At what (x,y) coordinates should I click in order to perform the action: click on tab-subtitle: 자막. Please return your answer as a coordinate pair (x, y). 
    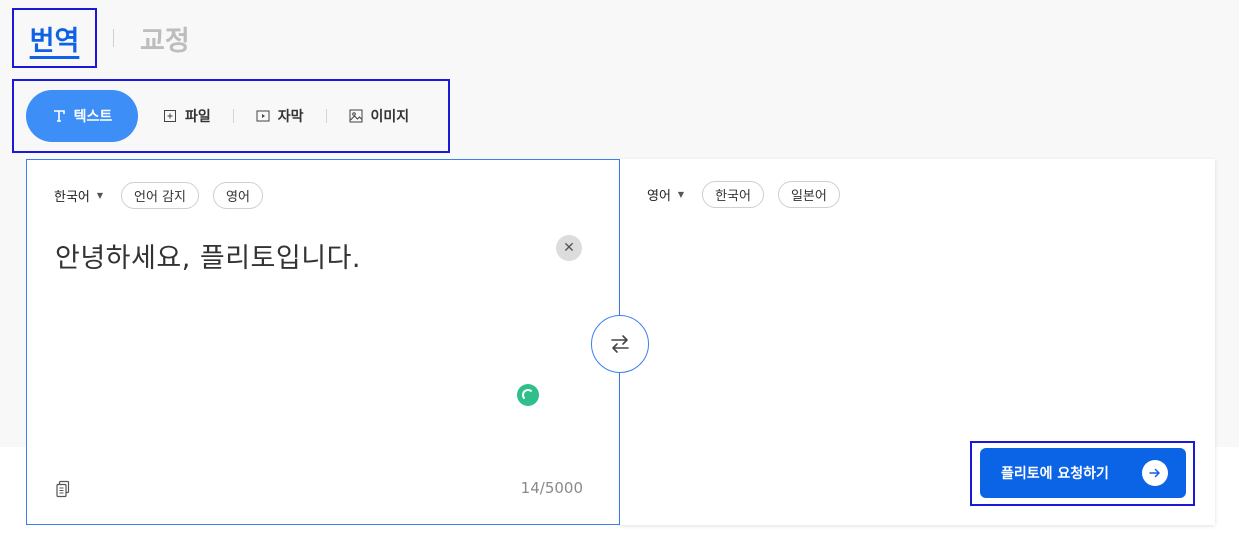
    Looking at the image, I should click on (280, 116).